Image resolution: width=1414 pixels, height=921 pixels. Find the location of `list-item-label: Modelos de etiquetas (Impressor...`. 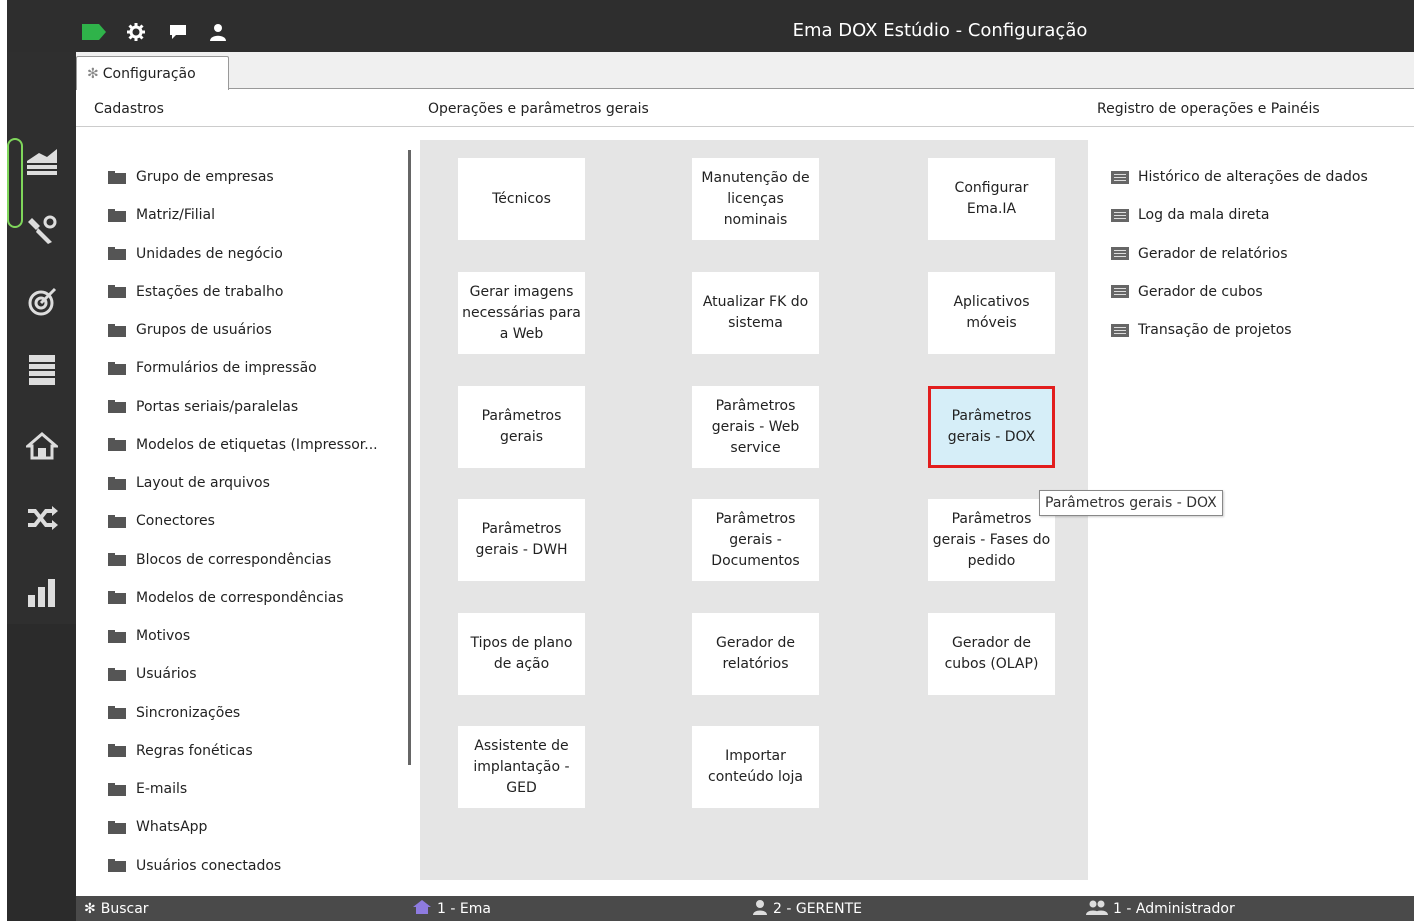

list-item-label: Modelos de etiquetas (Impressor... is located at coordinates (257, 444).